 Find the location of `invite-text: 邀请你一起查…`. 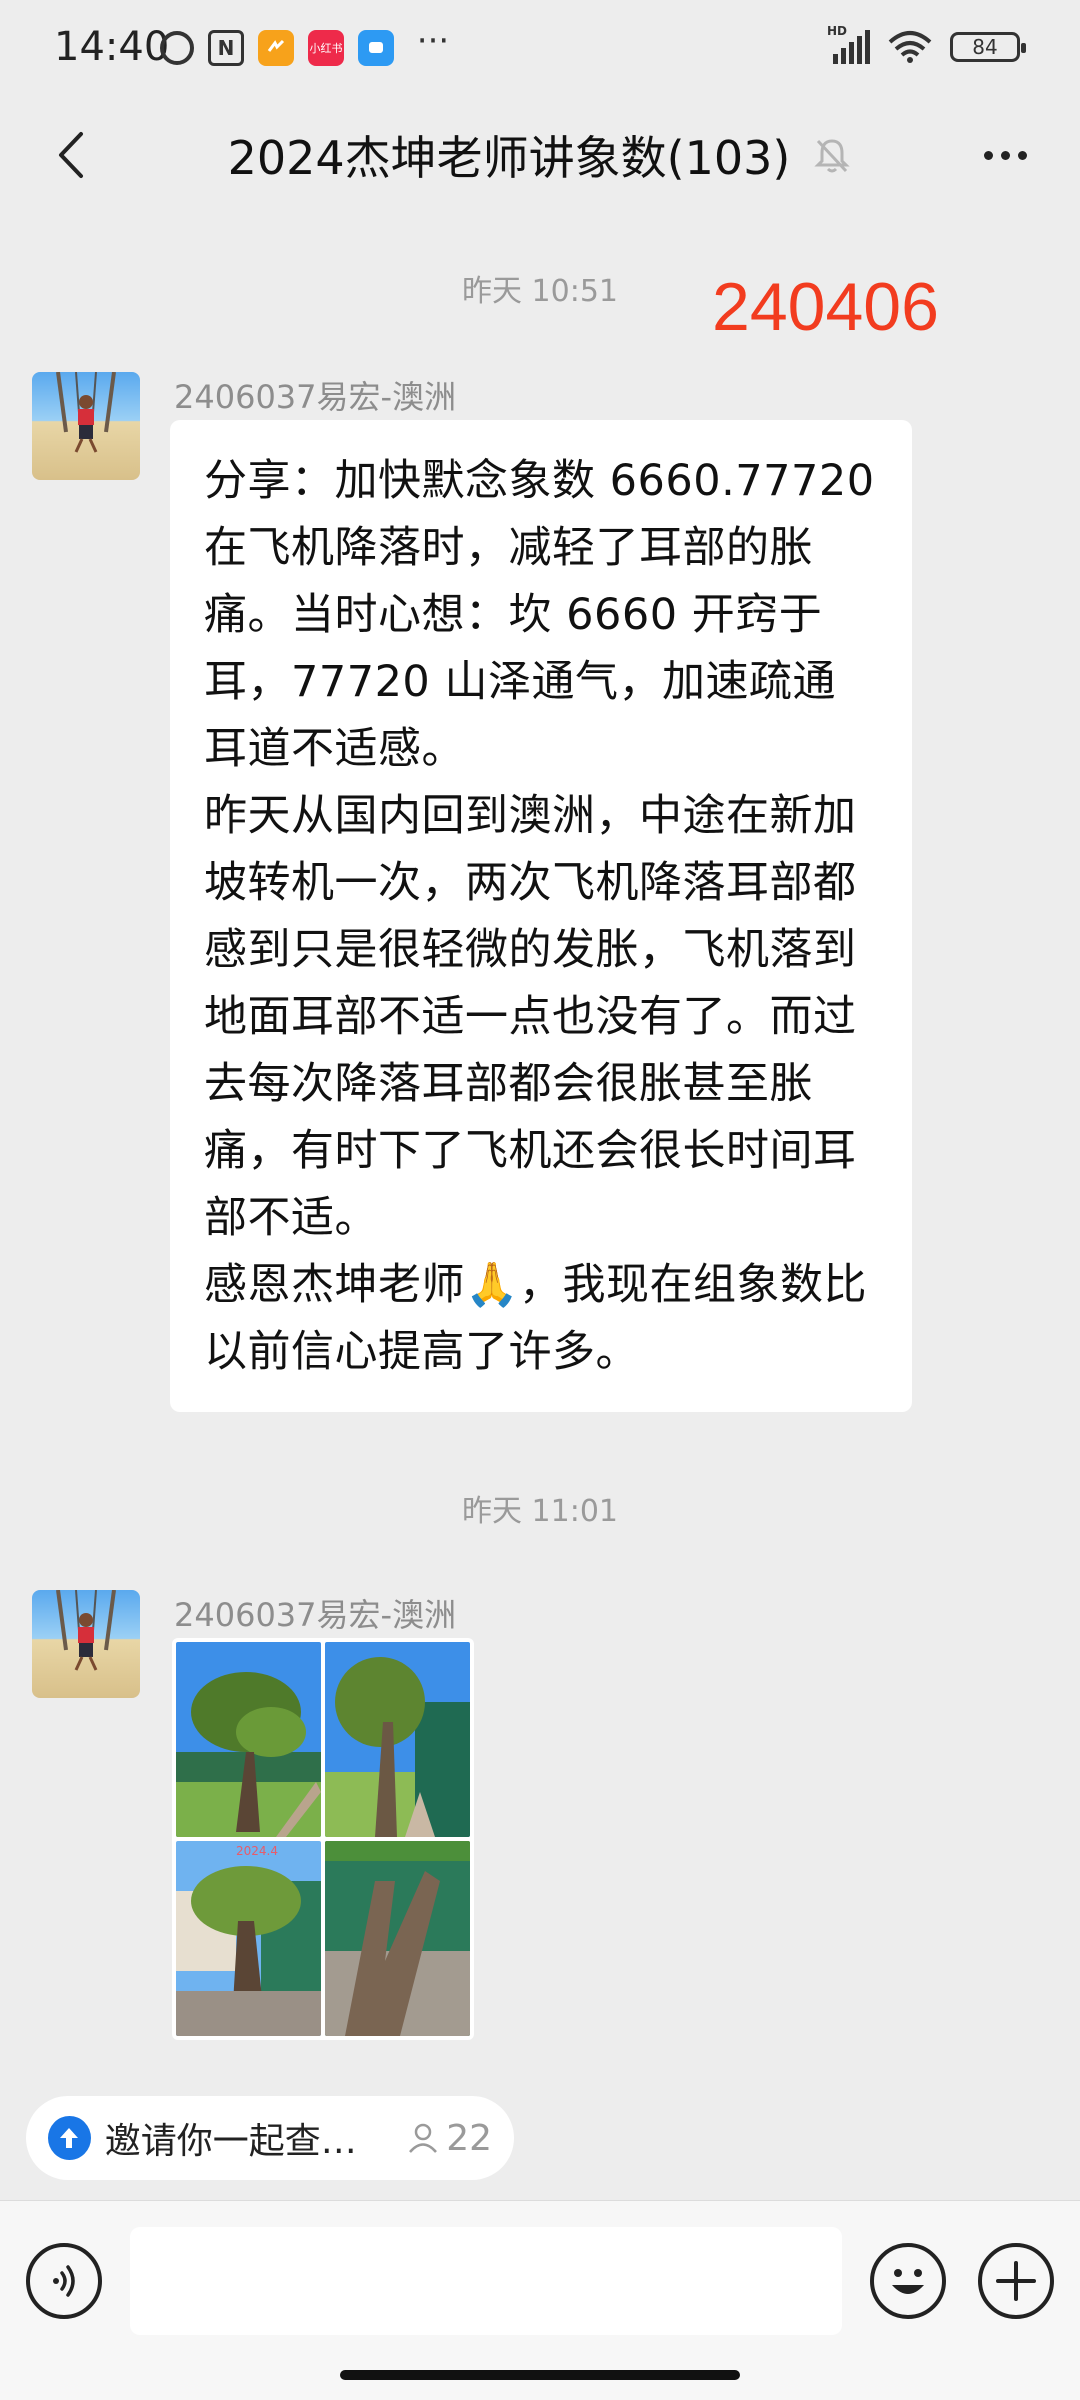

invite-text: 邀请你一起查… is located at coordinates (230, 2141).